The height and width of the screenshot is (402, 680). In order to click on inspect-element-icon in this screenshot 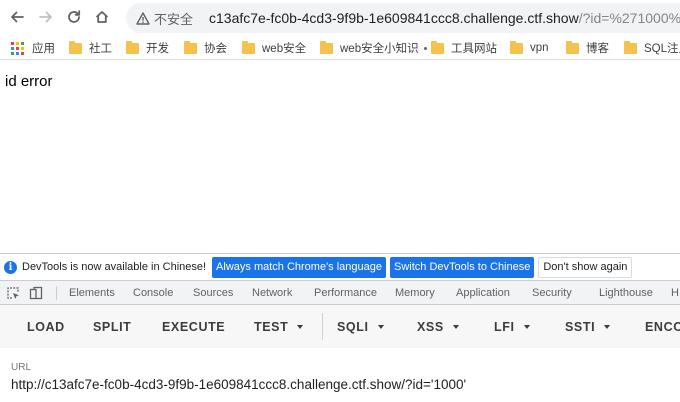, I will do `click(13, 293)`.